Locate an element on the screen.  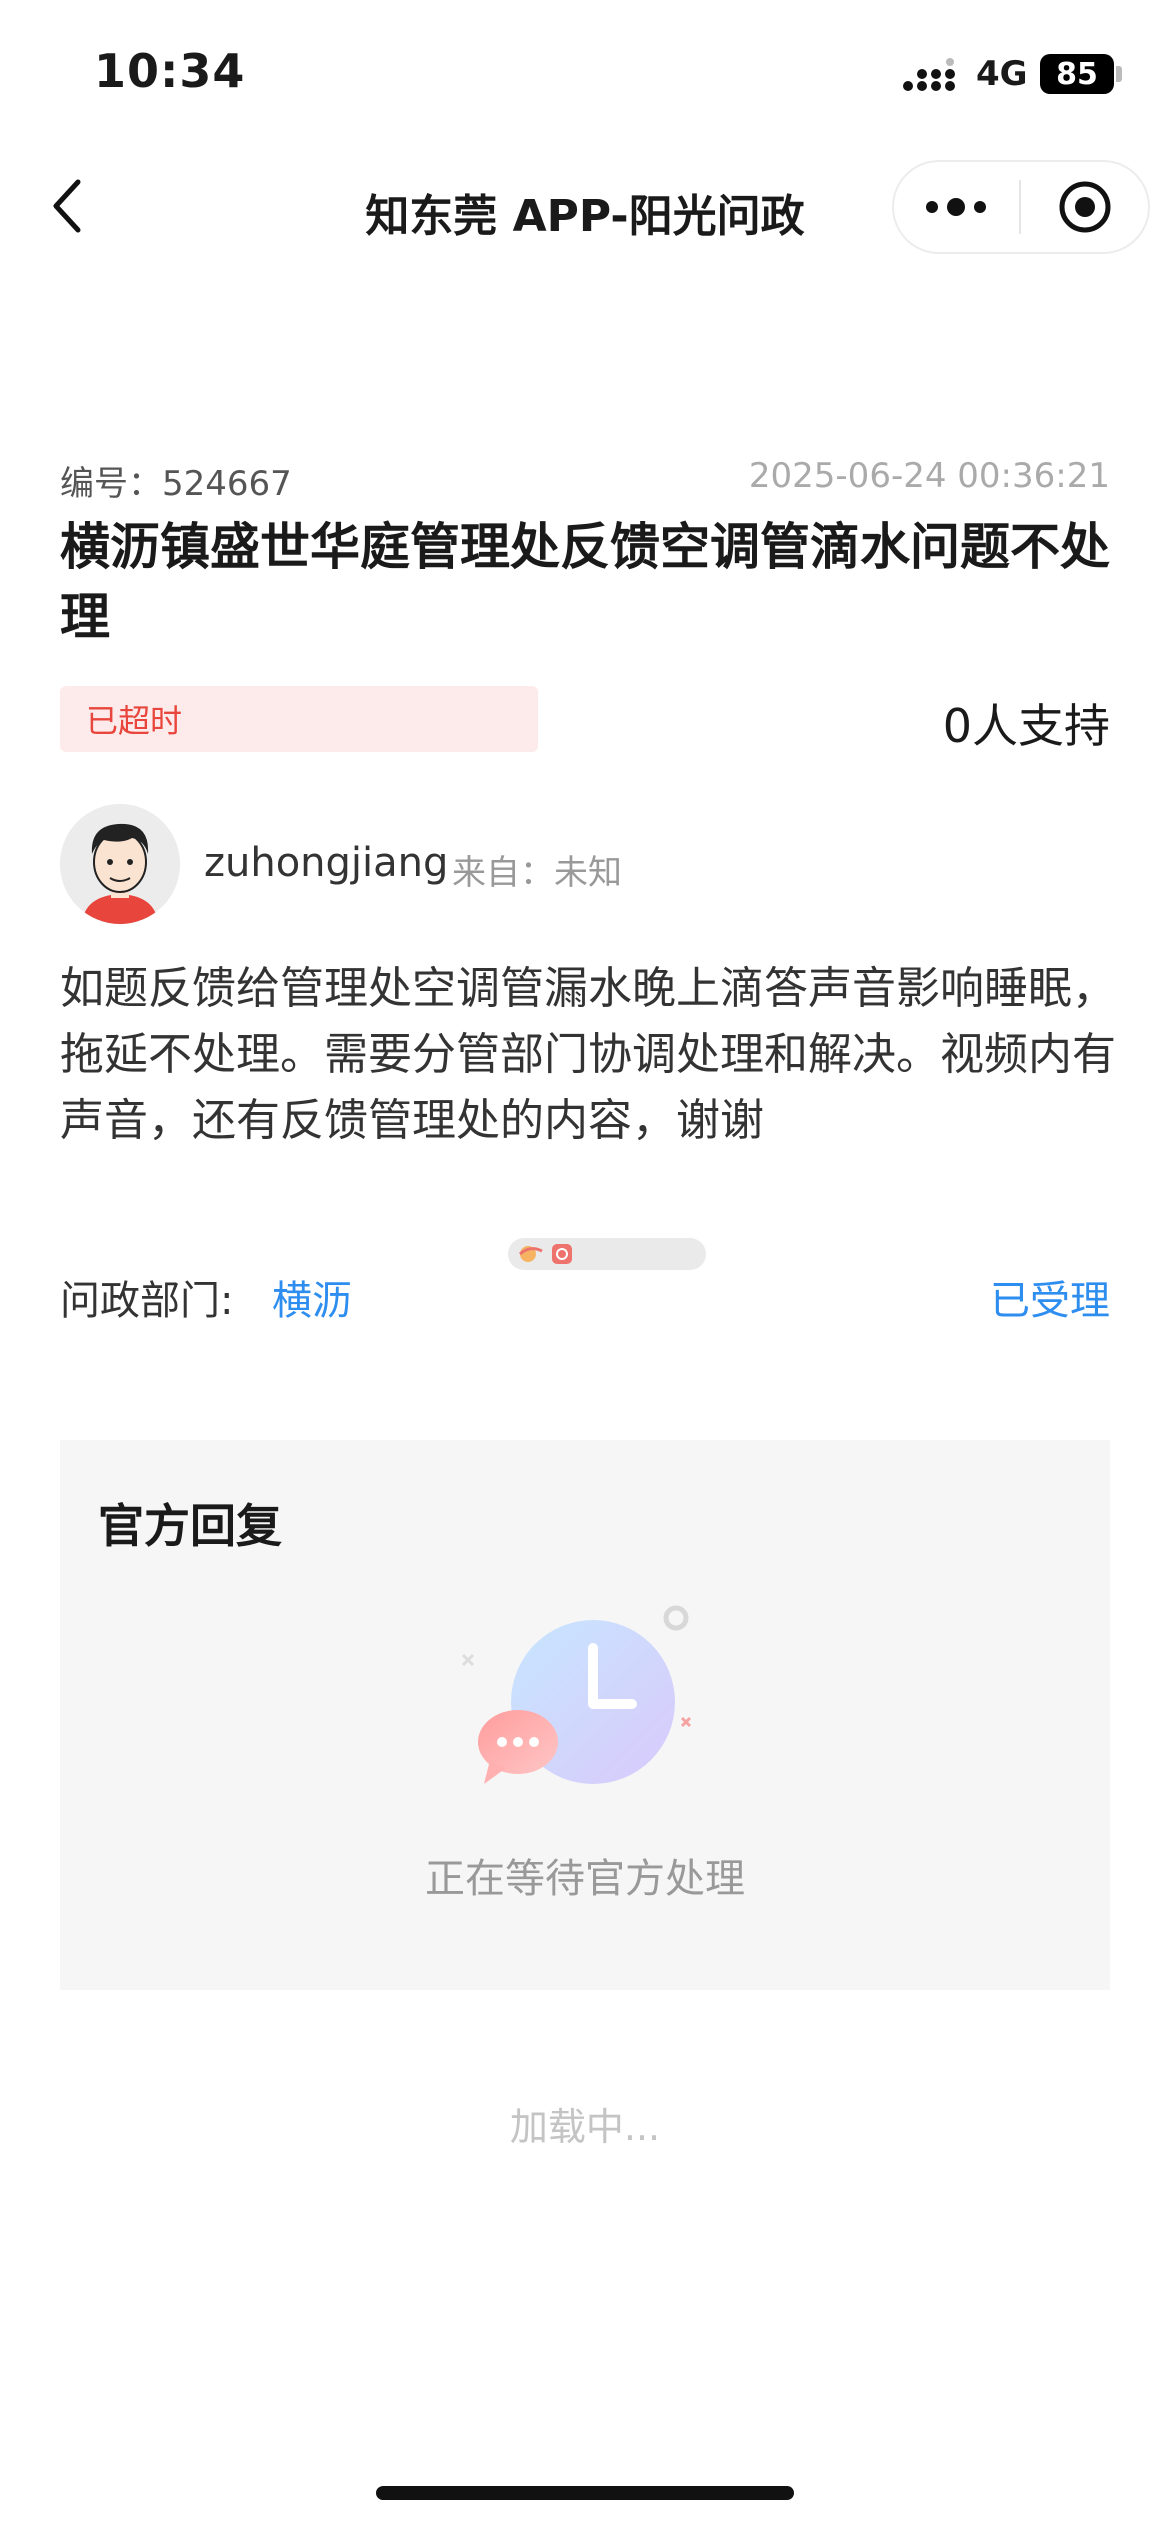
support-count: 0人支持 is located at coordinates (1026, 723).